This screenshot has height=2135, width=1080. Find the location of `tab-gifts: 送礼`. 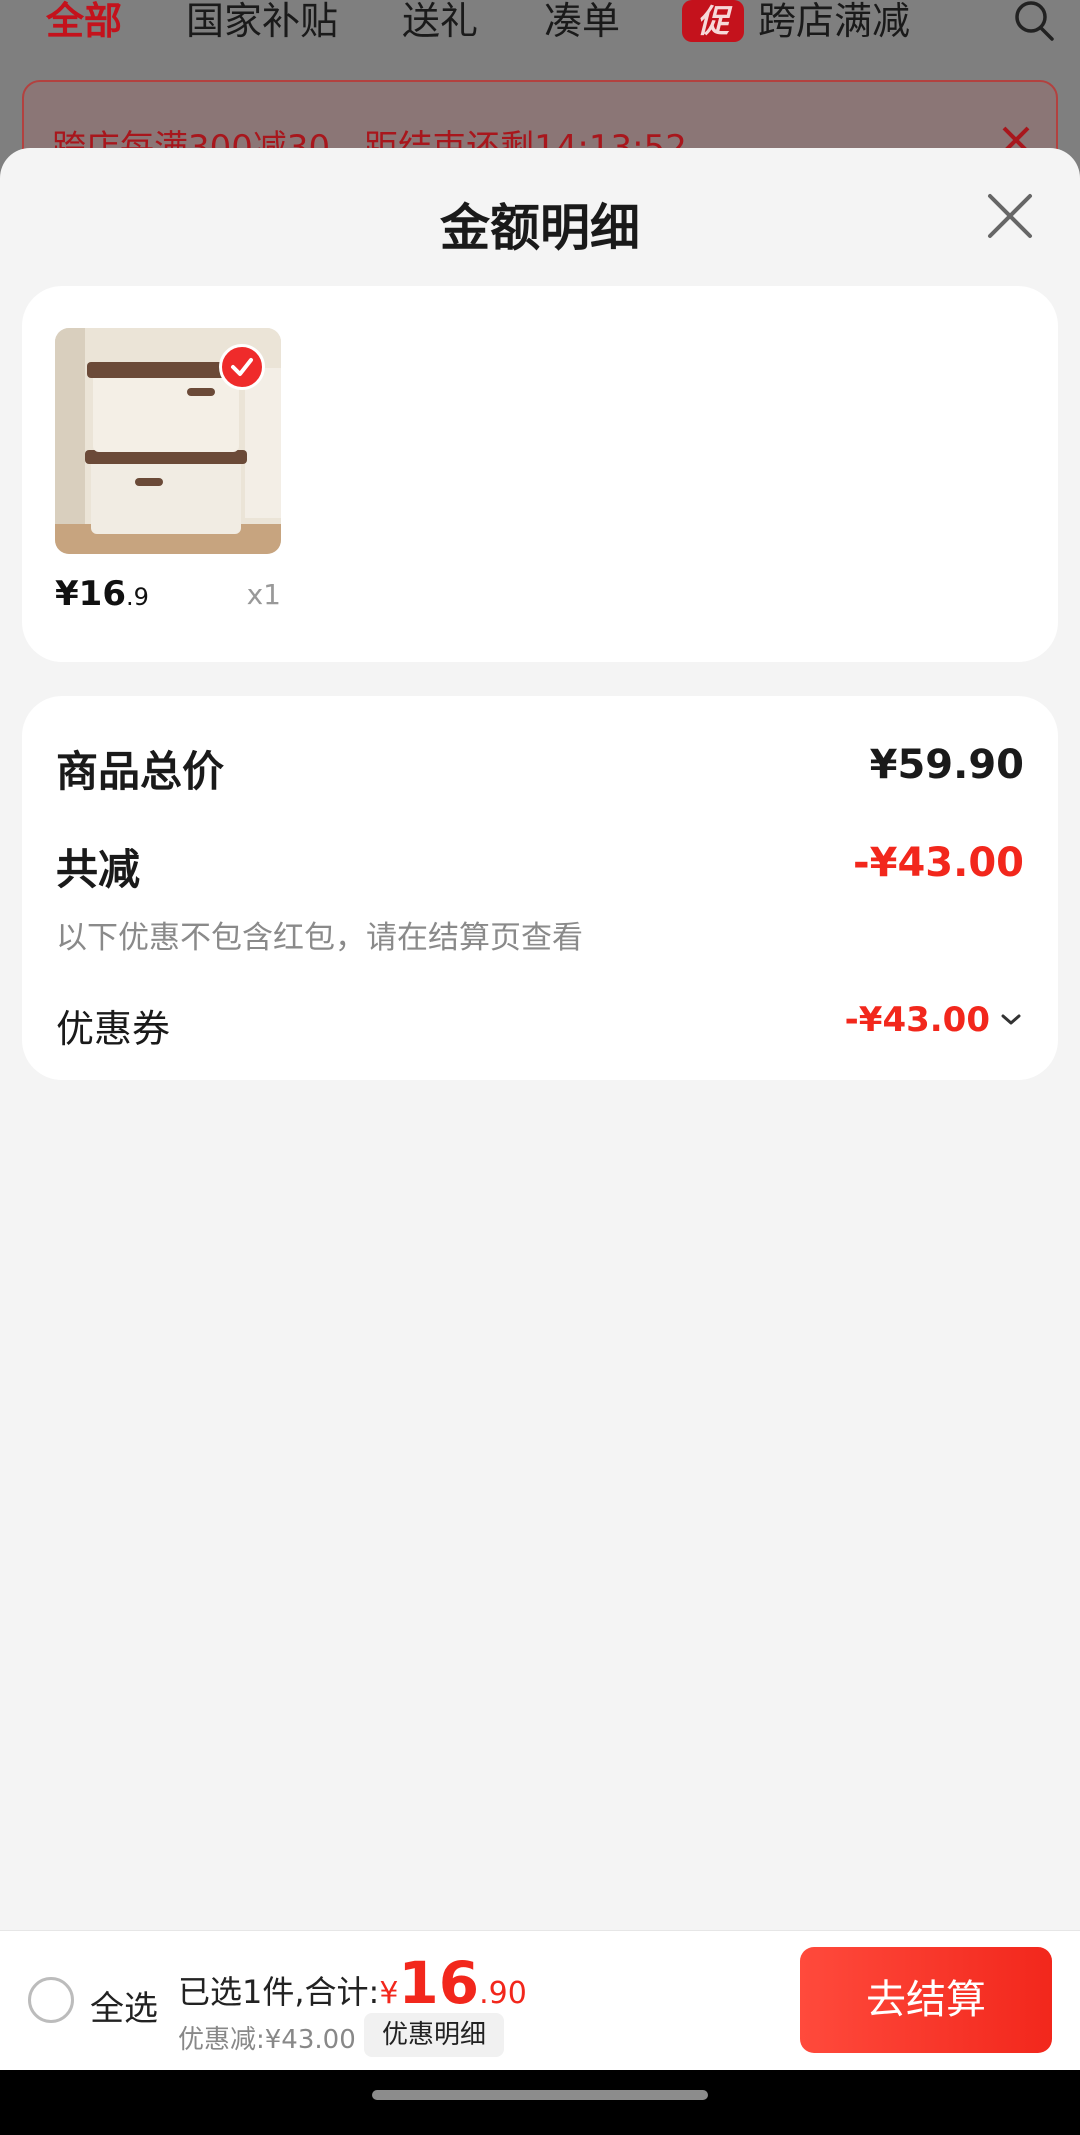

tab-gifts: 送礼 is located at coordinates (440, 21).